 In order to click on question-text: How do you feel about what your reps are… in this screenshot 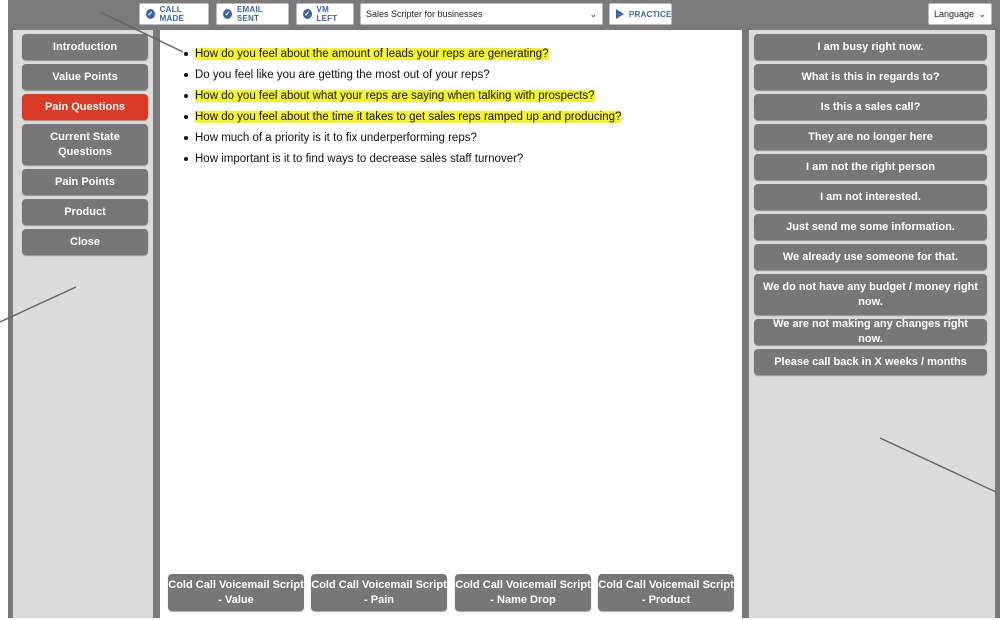, I will do `click(395, 96)`.